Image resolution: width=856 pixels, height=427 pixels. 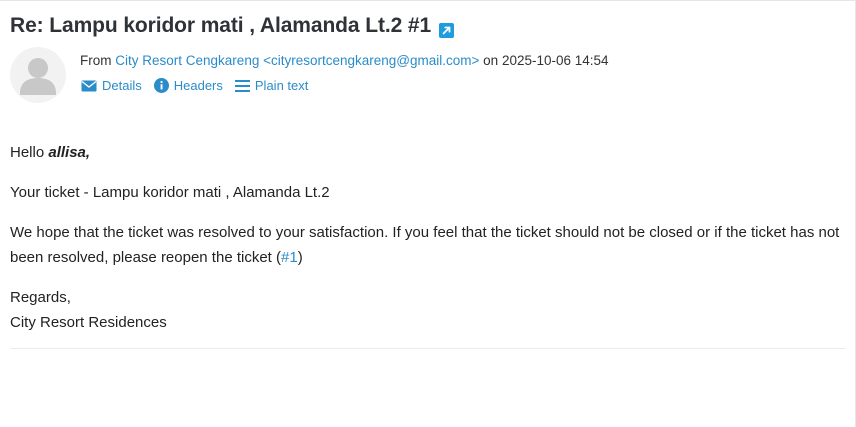 I want to click on signature: City Resort Residences, so click(x=88, y=322).